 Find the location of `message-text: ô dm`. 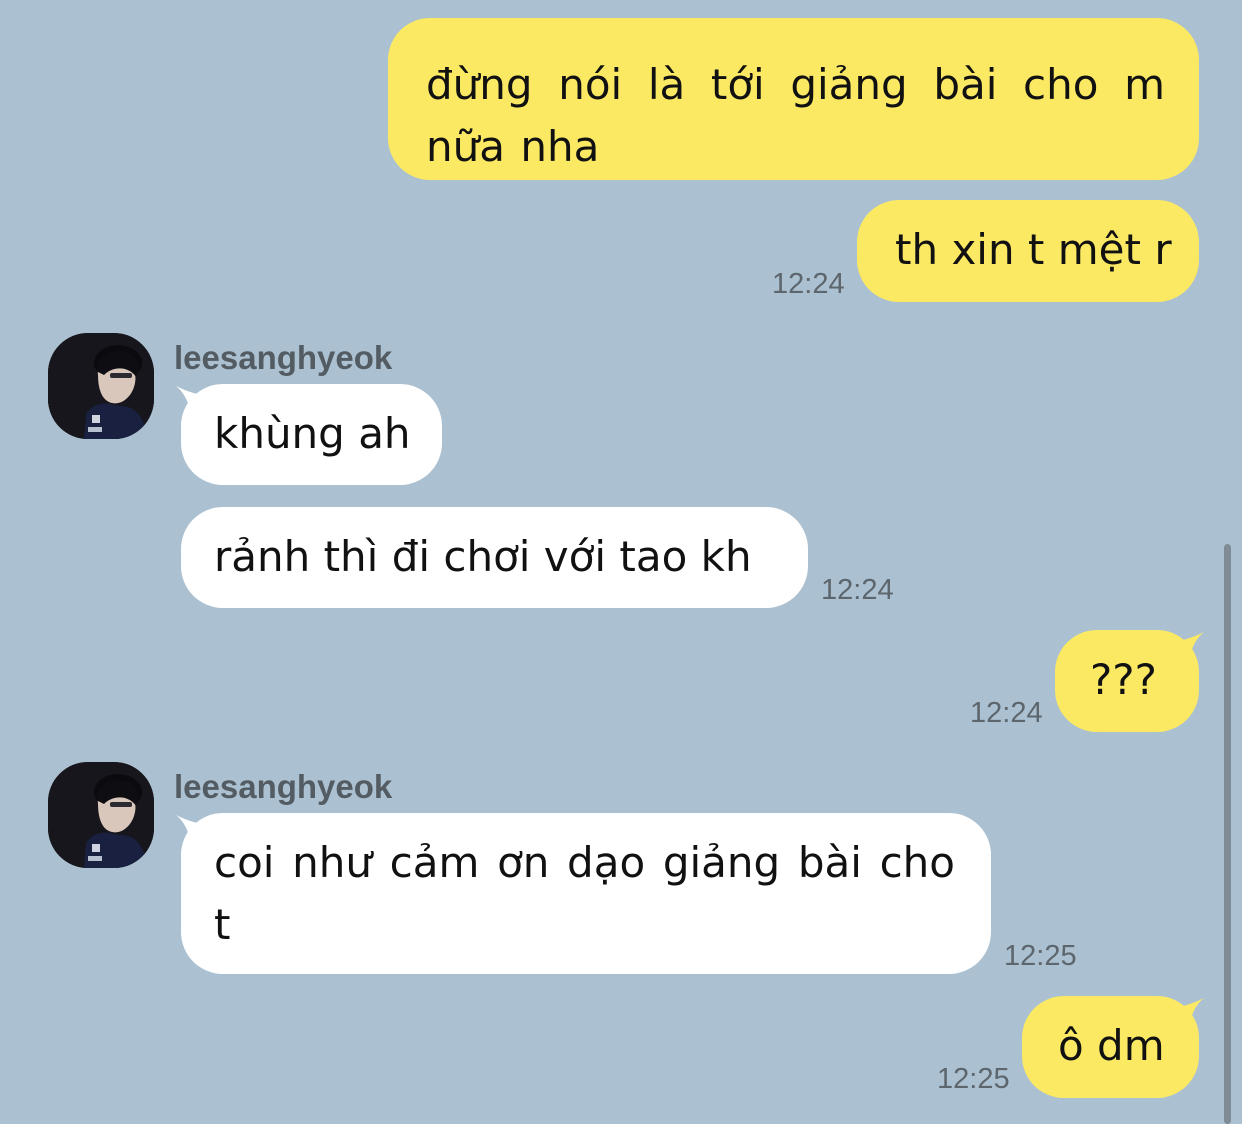

message-text: ô dm is located at coordinates (1111, 1045).